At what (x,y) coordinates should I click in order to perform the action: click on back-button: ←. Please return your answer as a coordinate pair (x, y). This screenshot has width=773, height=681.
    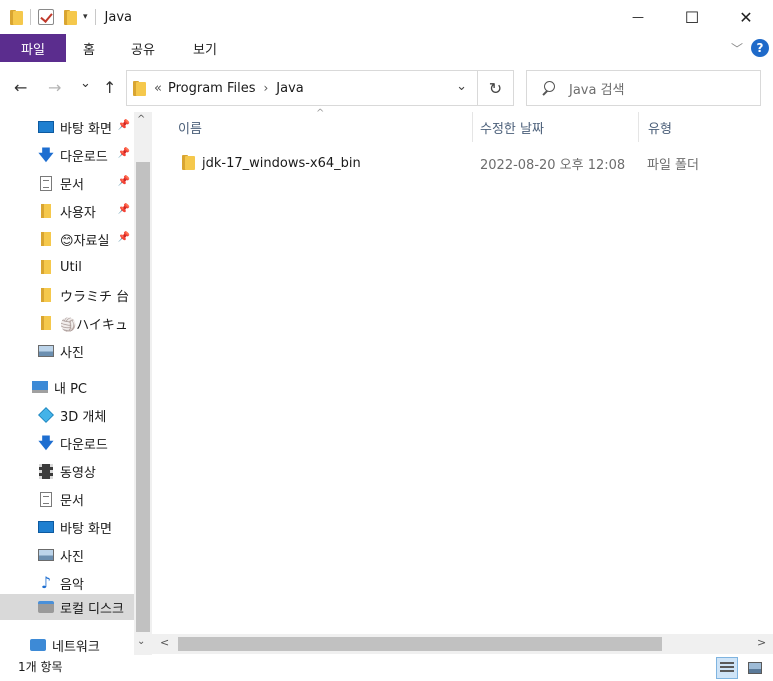
    Looking at the image, I should click on (20, 87).